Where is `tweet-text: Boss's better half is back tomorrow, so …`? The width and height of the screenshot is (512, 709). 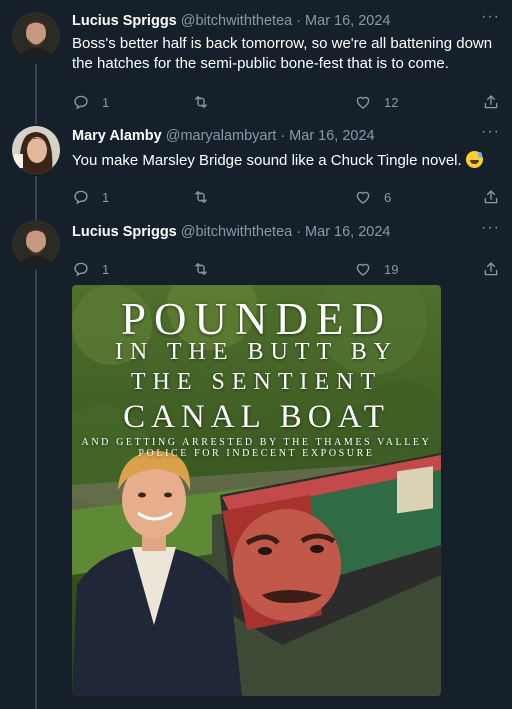 tweet-text: Boss's better half is back tomorrow, so … is located at coordinates (282, 53).